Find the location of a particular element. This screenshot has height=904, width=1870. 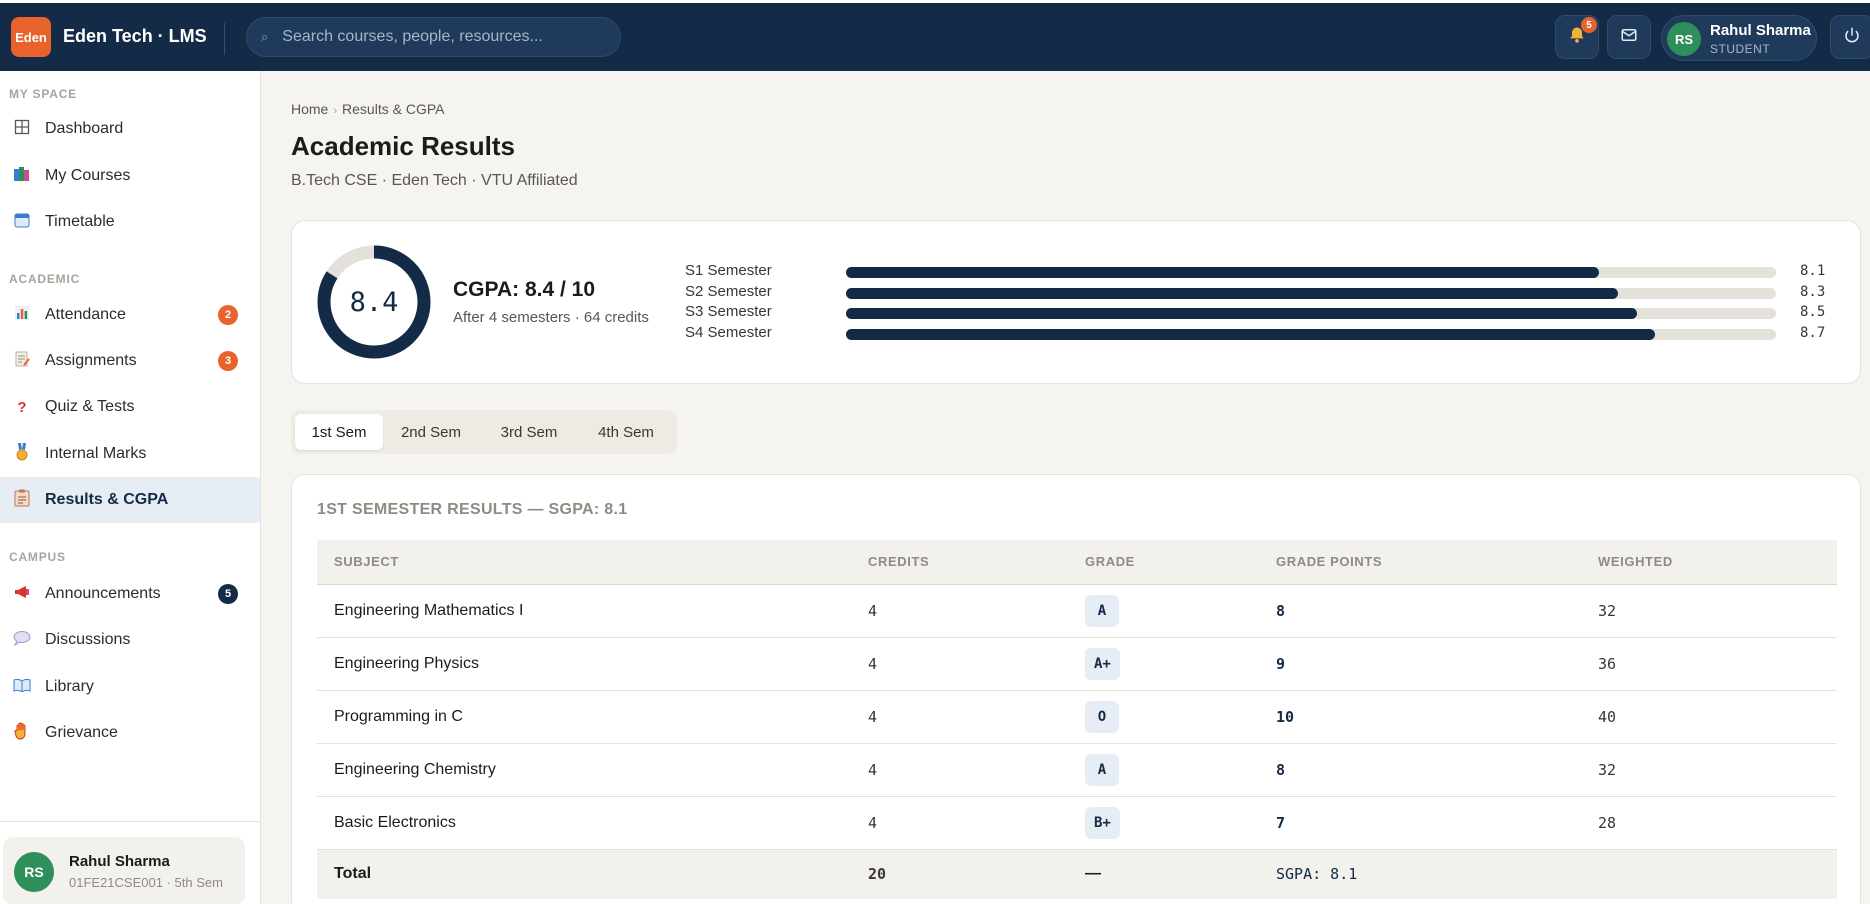

sidebar-item-label: Results & CGPA is located at coordinates (107, 499).